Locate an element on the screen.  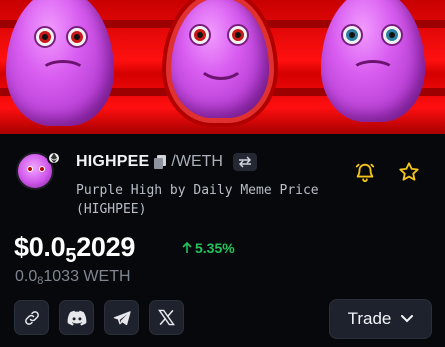
telegram-icon is located at coordinates (122, 318).